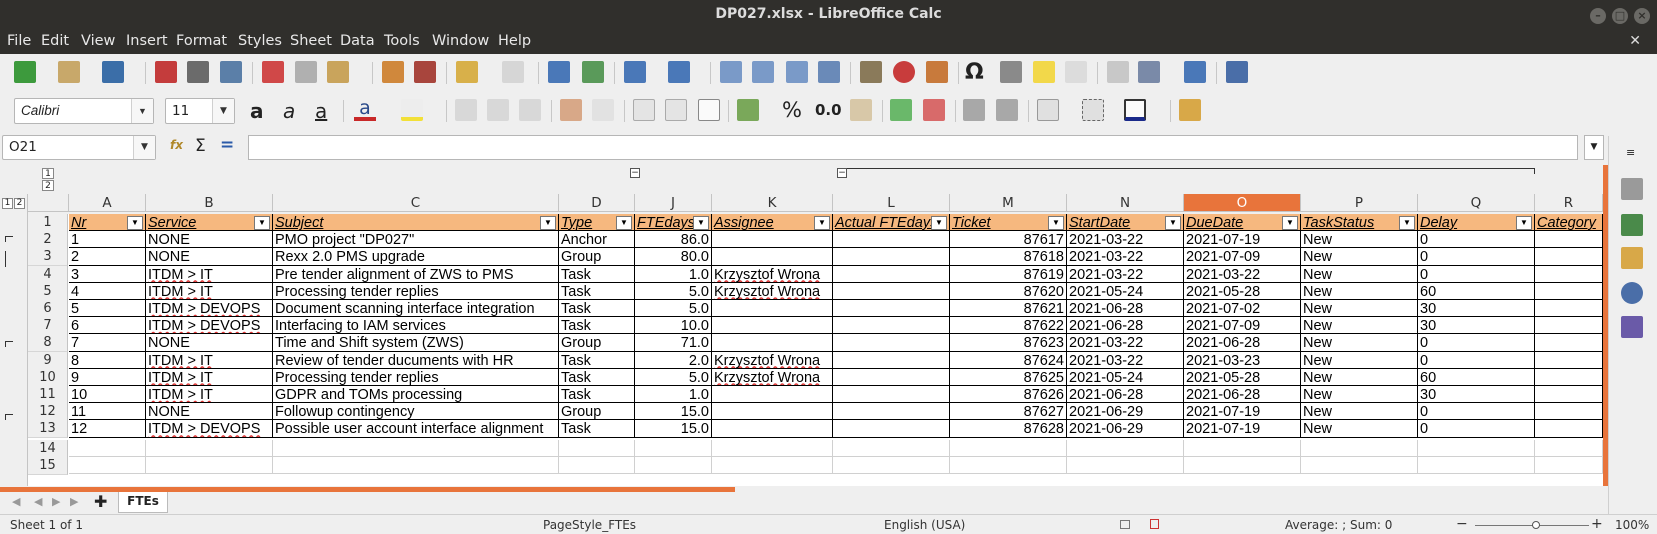 This screenshot has width=1657, height=534. Describe the element at coordinates (1359, 343) in the screenshot. I see `cell-p-8: New` at that location.